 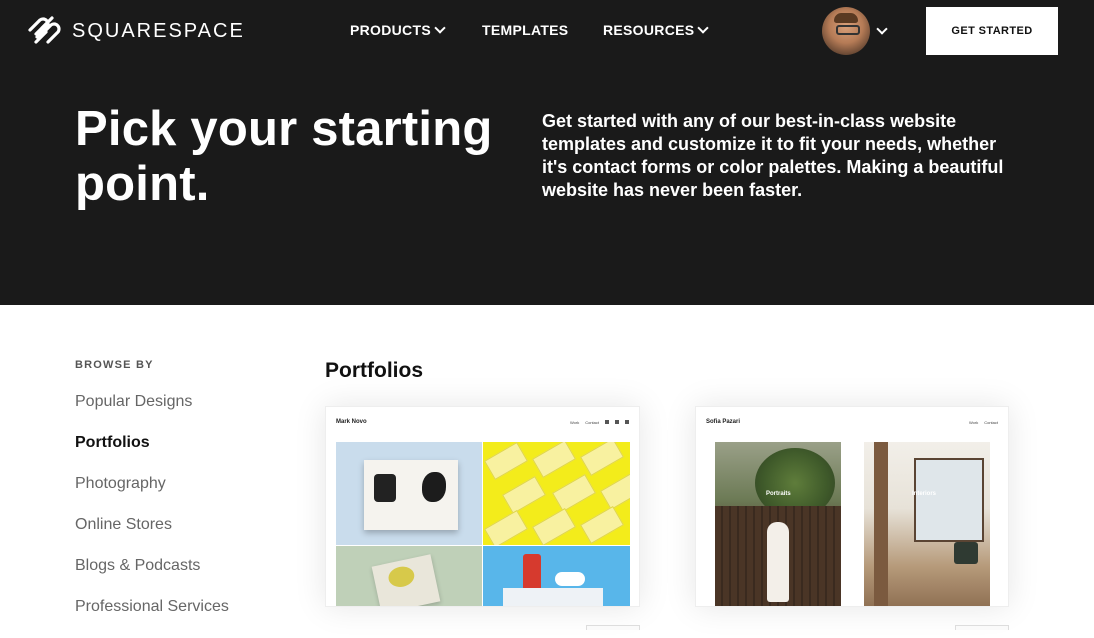 What do you see at coordinates (532, 573) in the screenshot?
I see `can-image` at bounding box center [532, 573].